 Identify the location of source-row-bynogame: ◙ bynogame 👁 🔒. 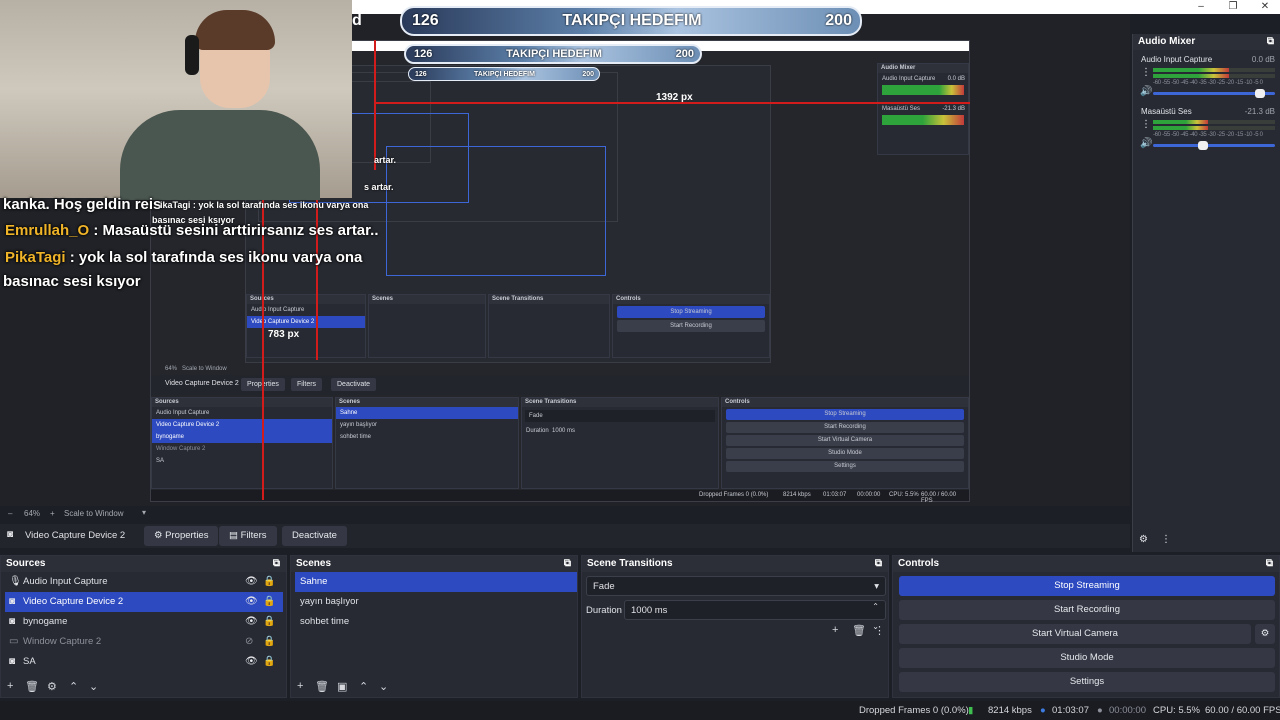
(144, 622).